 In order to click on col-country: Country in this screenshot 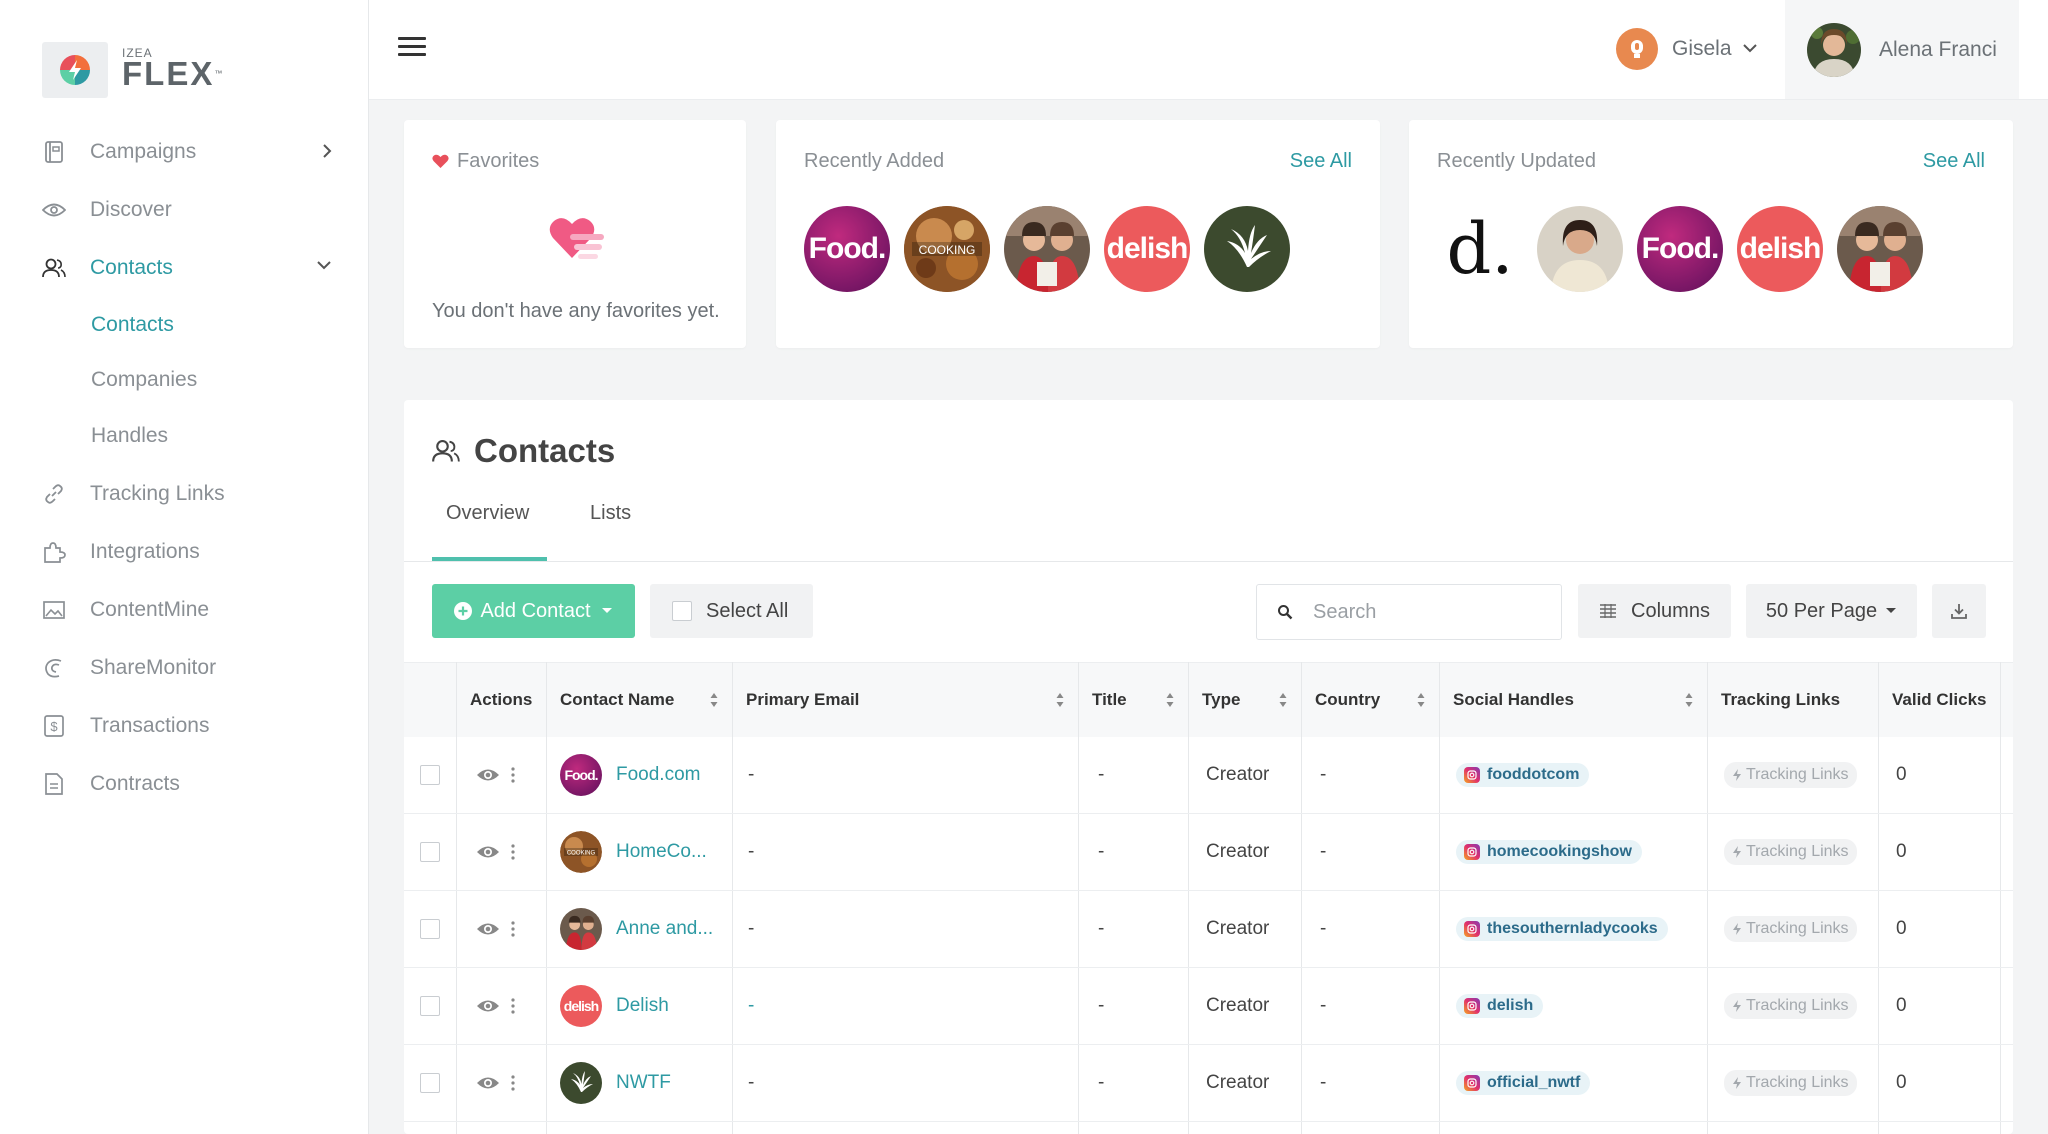, I will do `click(1370, 700)`.